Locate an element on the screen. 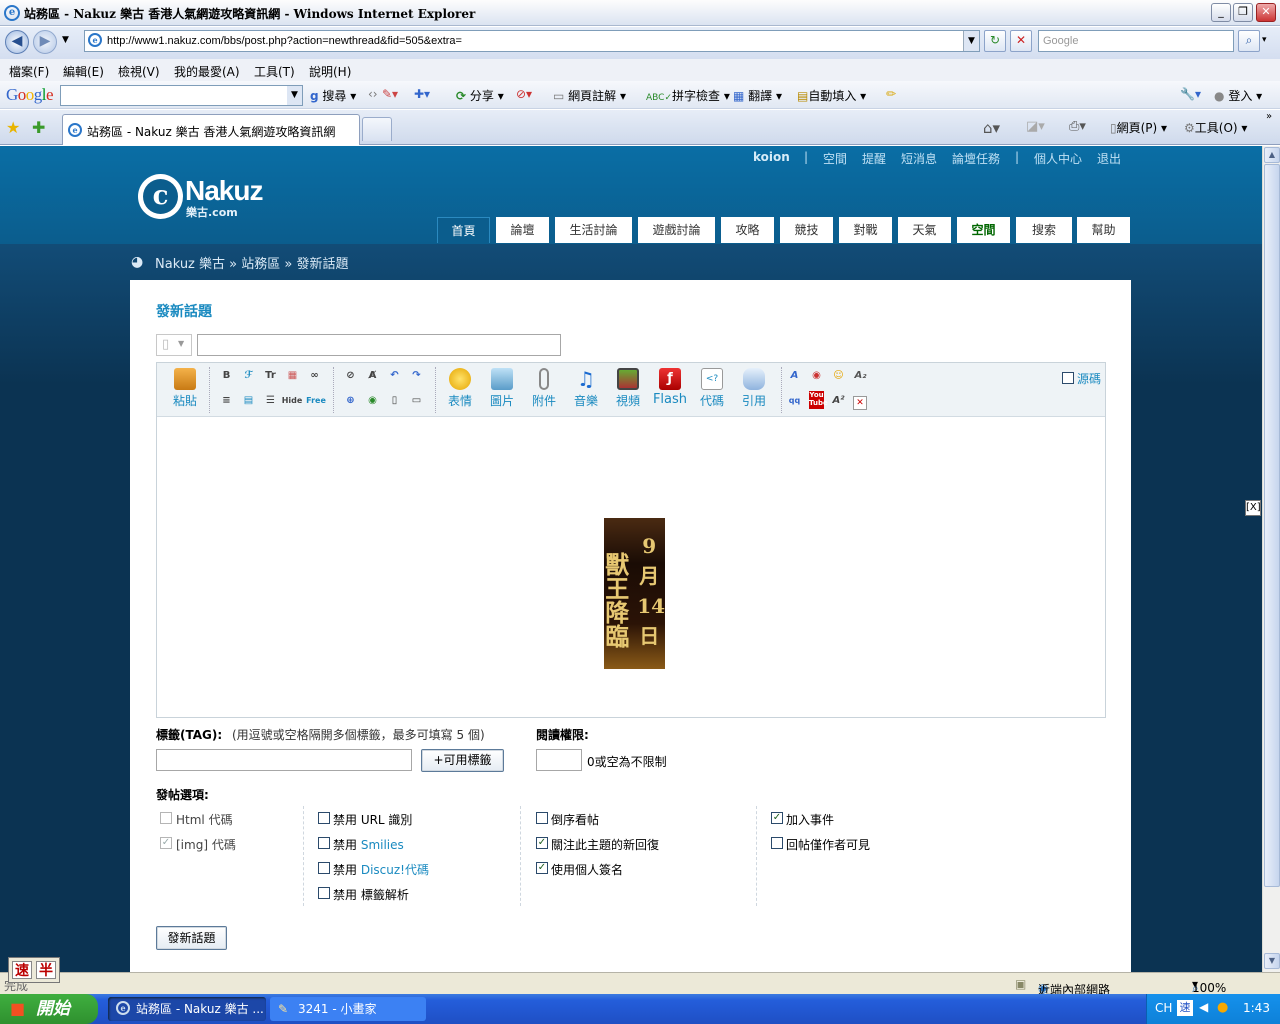 Image resolution: width=1280 pixels, height=1024 pixels. media-icon: ◉ is located at coordinates (816, 375).